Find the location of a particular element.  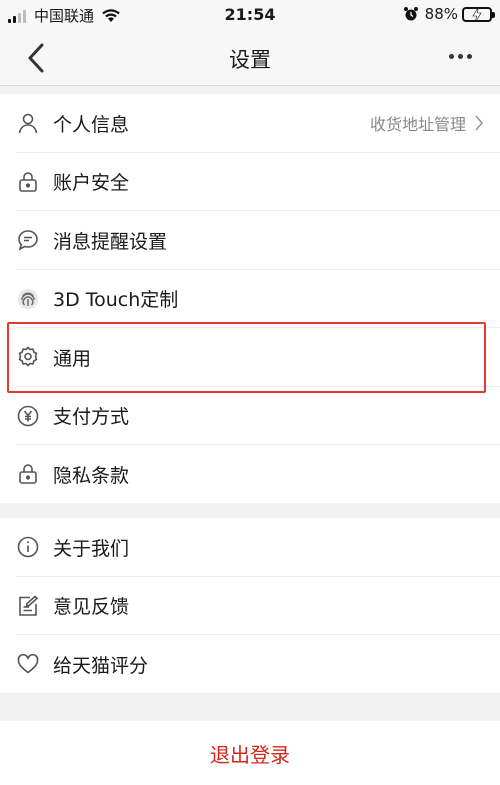

row-label: 账户安全 is located at coordinates (91, 183).